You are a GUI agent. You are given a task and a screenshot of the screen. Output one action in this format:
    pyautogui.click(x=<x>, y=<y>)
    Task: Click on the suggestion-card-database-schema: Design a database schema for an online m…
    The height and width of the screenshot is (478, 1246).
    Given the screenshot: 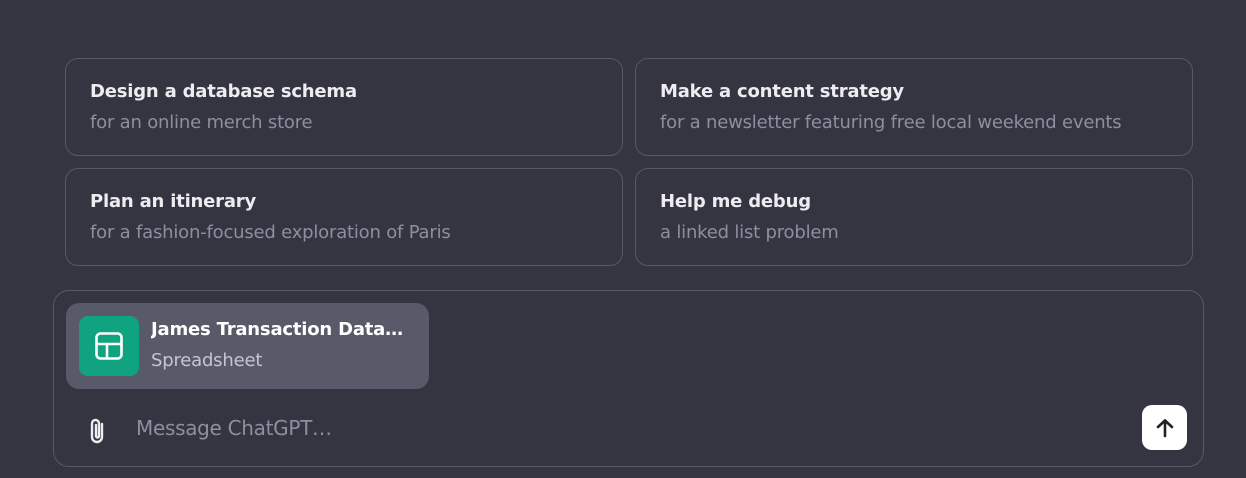 What is the action you would take?
    pyautogui.click(x=344, y=107)
    